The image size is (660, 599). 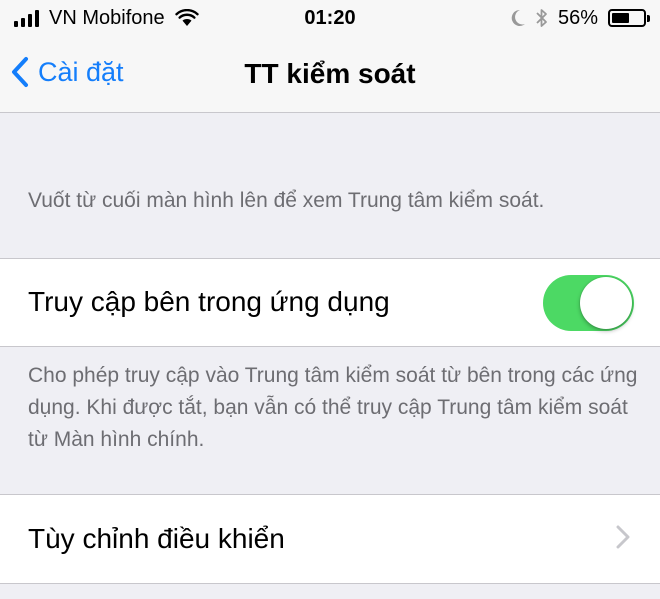 I want to click on access-within-apps-toggle, so click(x=588, y=303).